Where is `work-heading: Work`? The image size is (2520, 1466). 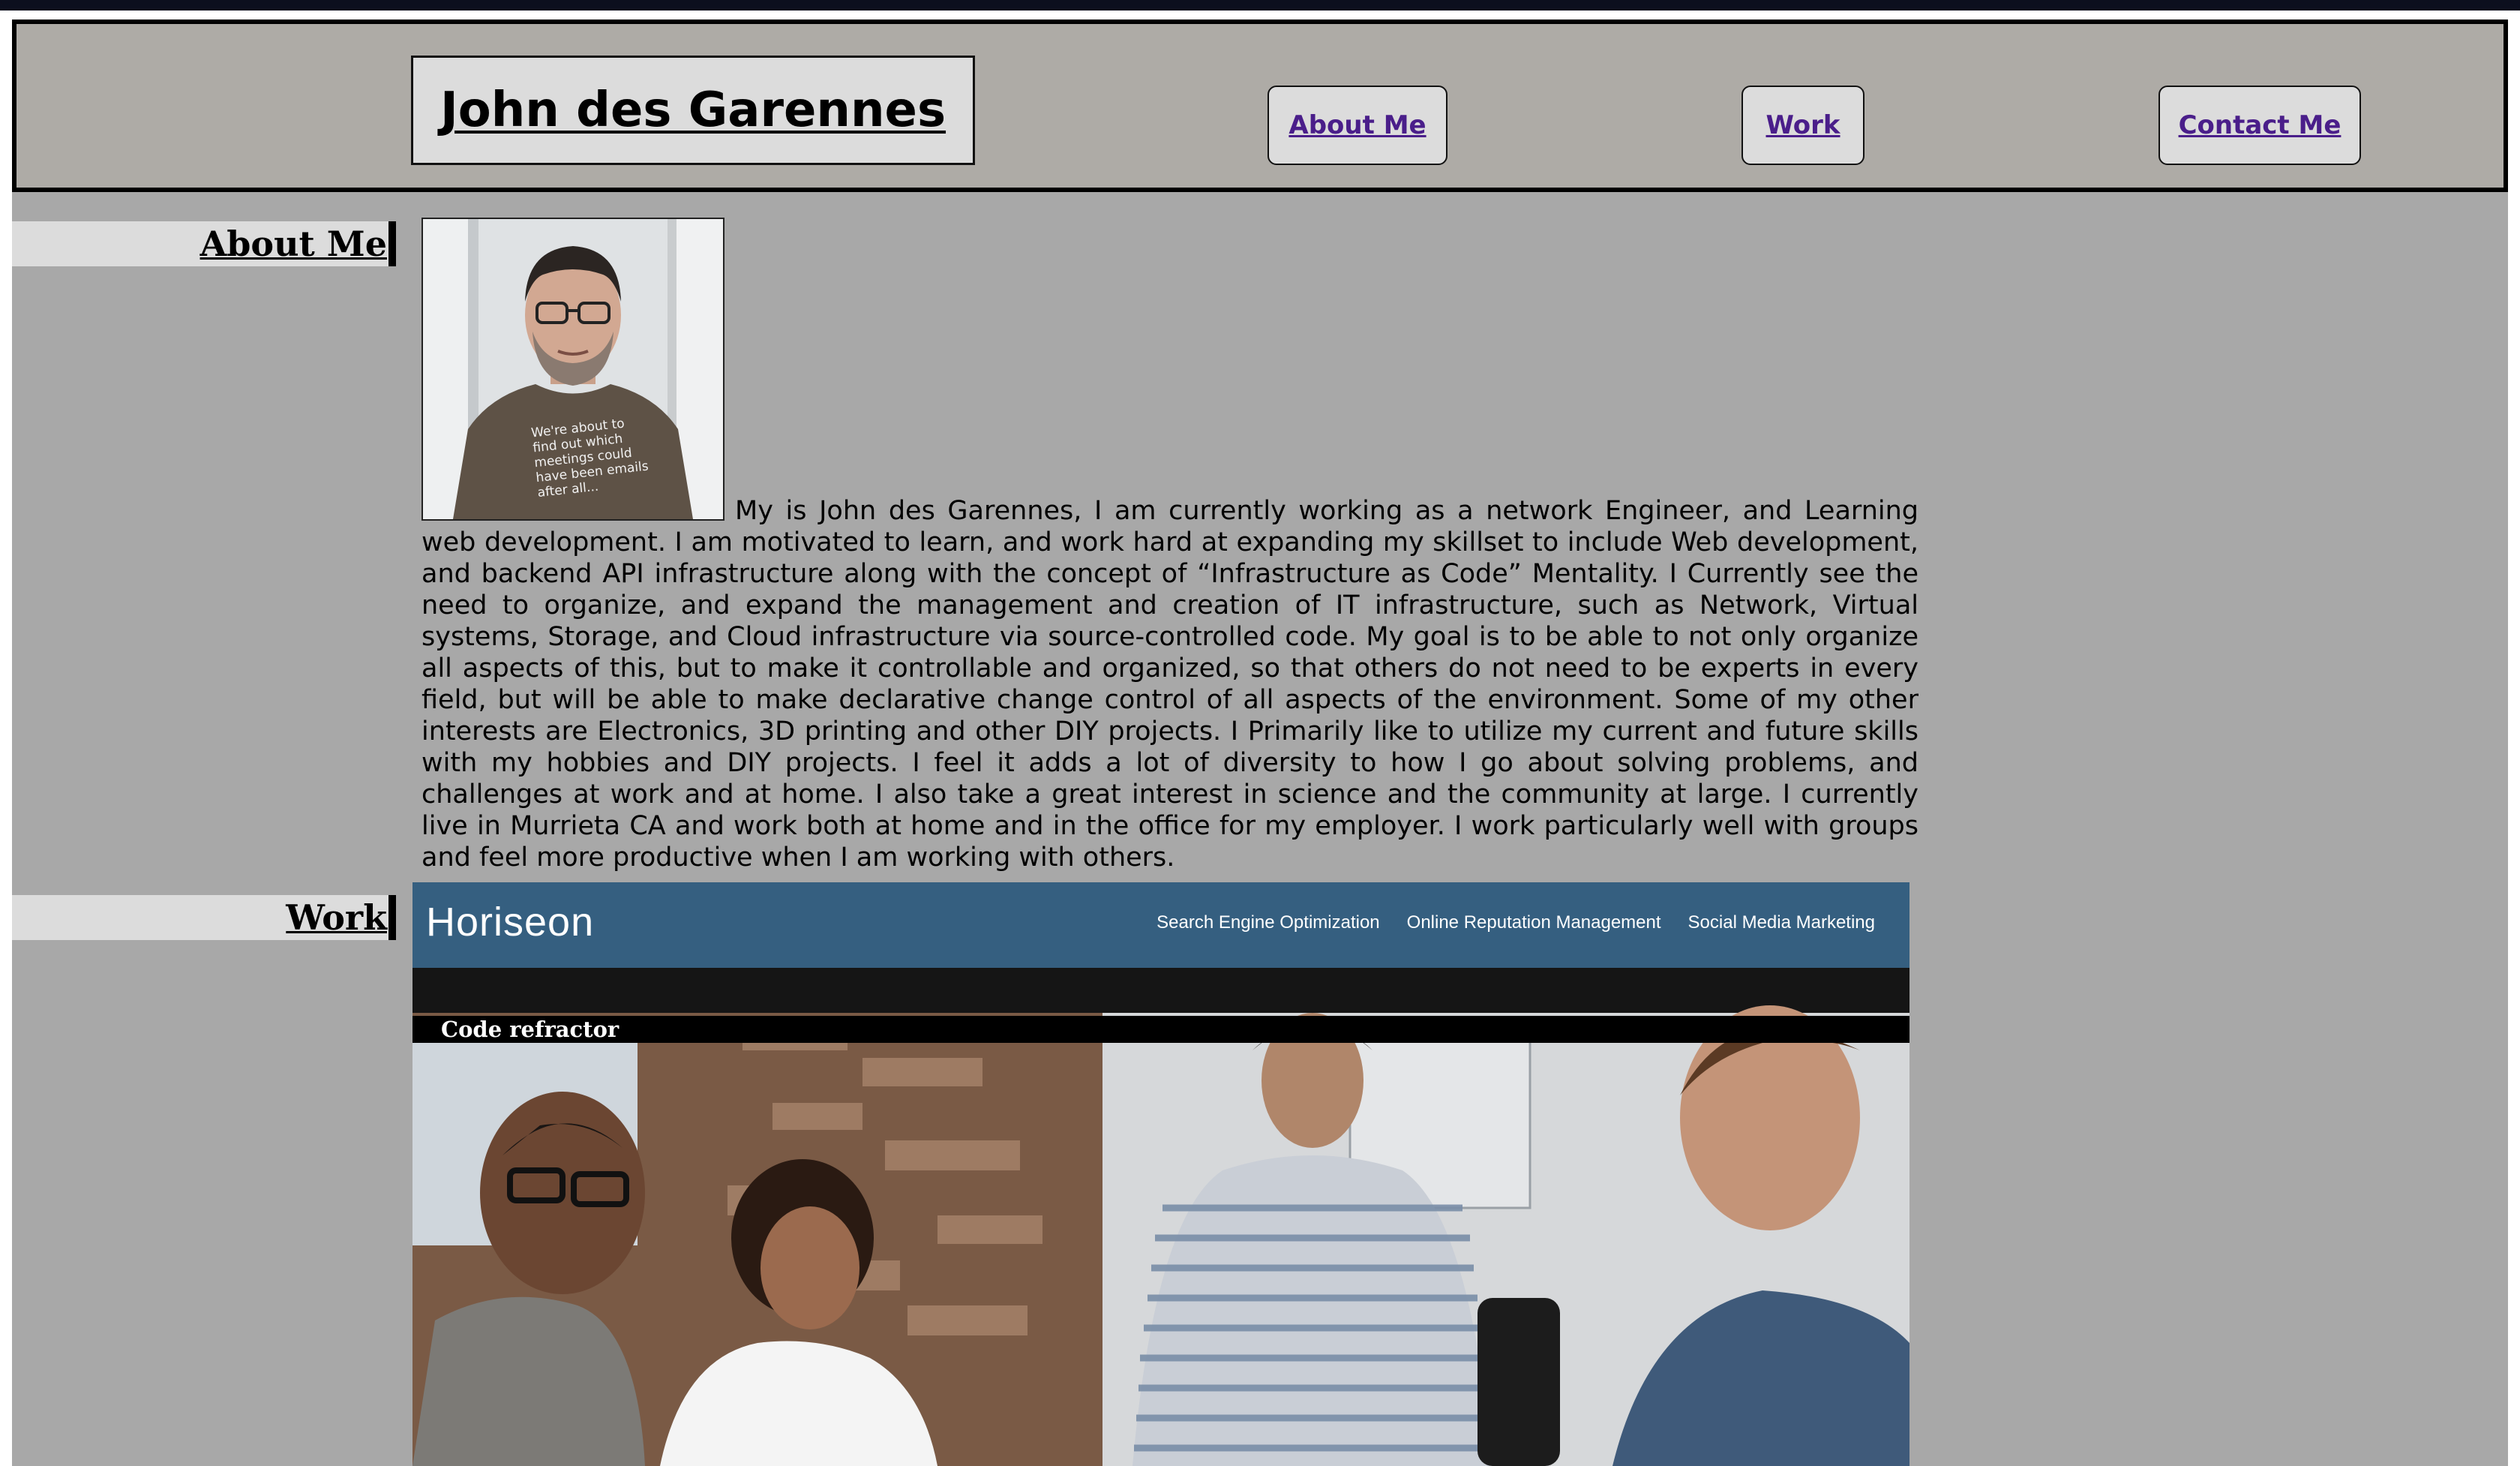
work-heading: Work is located at coordinates (204, 917).